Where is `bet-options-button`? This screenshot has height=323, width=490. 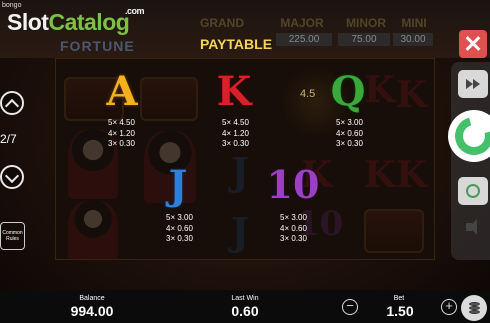 bet-options-button is located at coordinates (474, 308).